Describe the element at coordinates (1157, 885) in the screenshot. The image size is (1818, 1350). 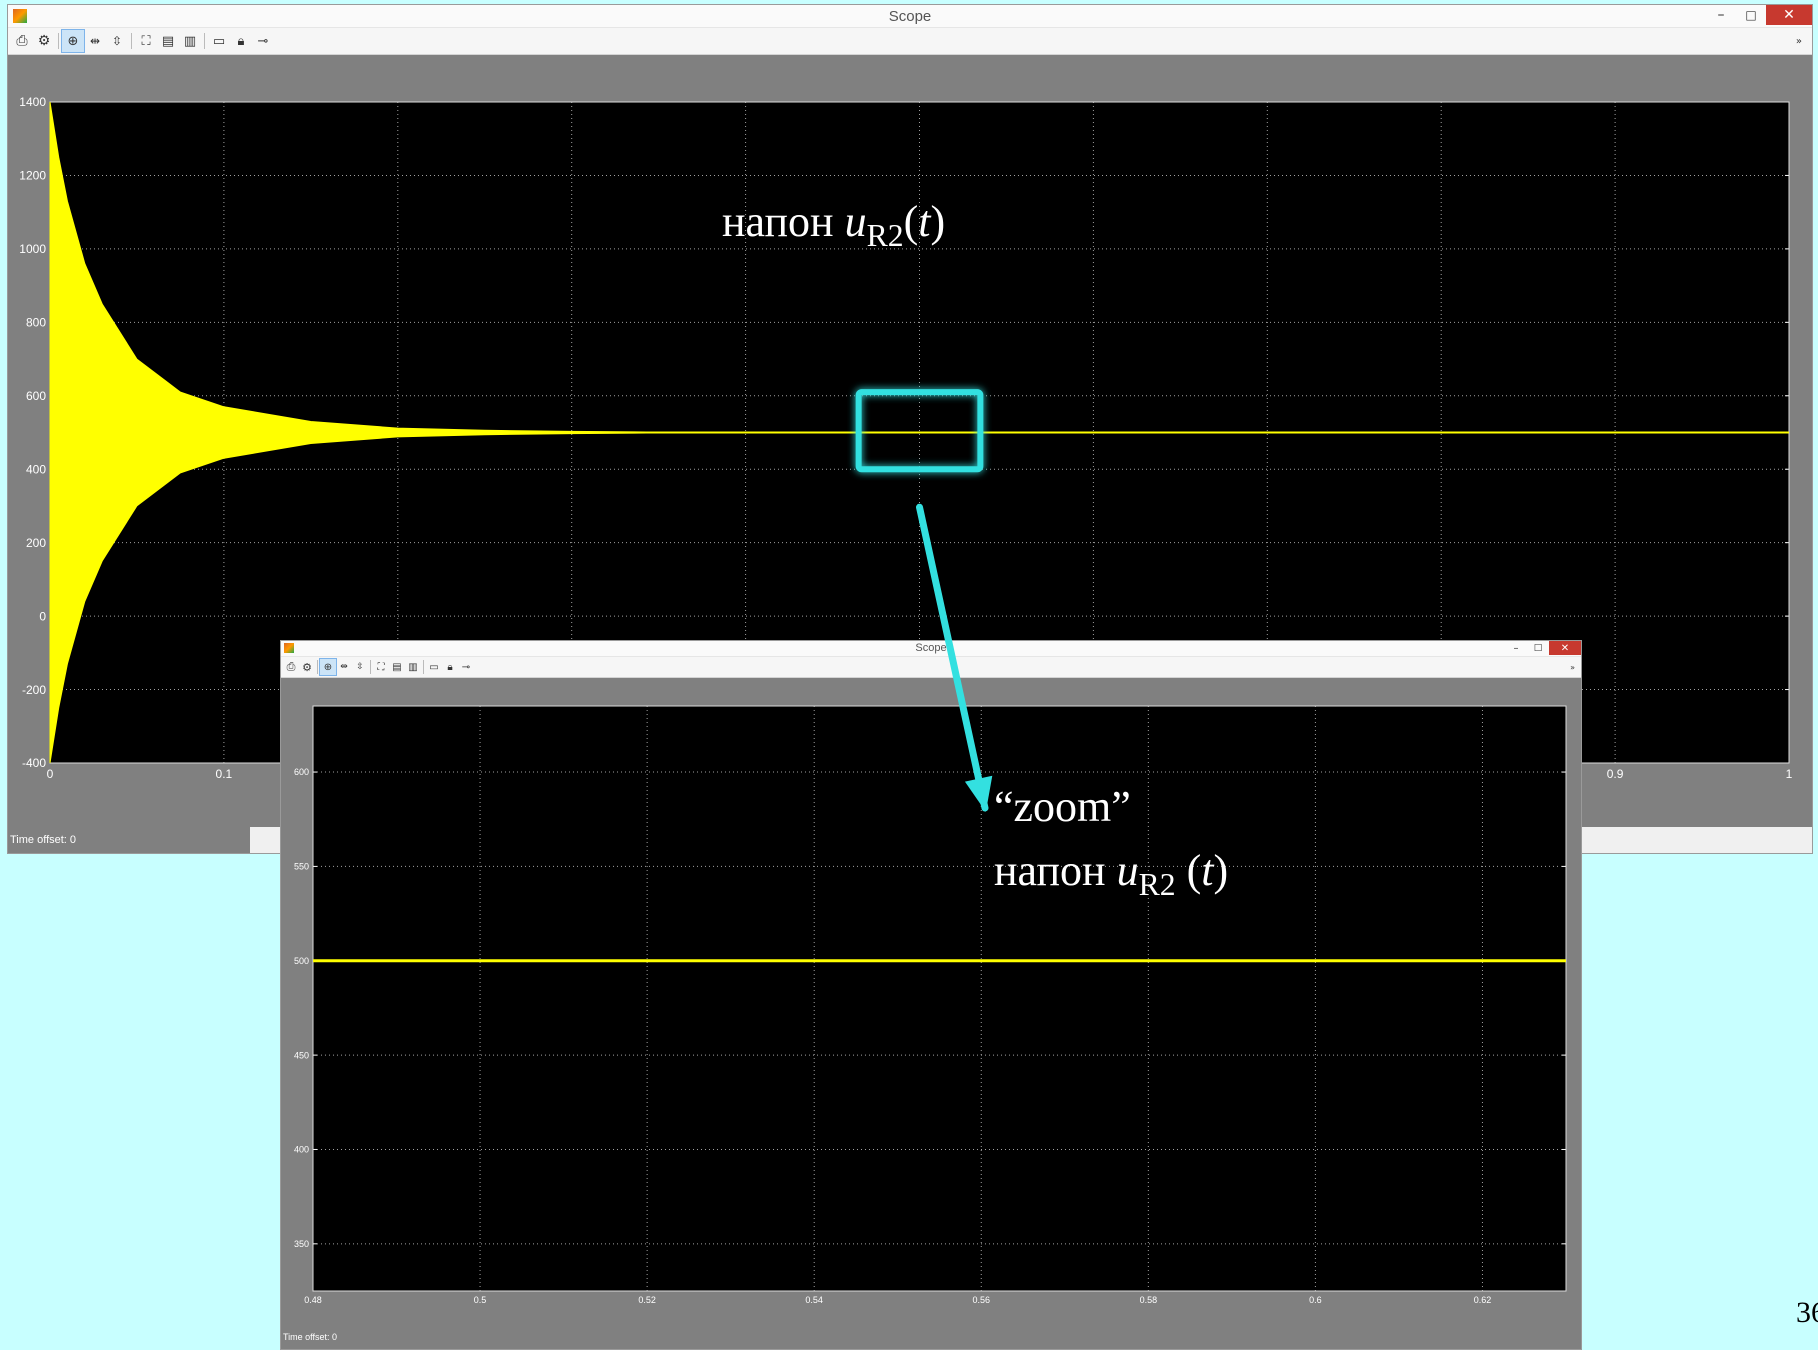
I see `zoom-annotation-subscript: R2` at that location.